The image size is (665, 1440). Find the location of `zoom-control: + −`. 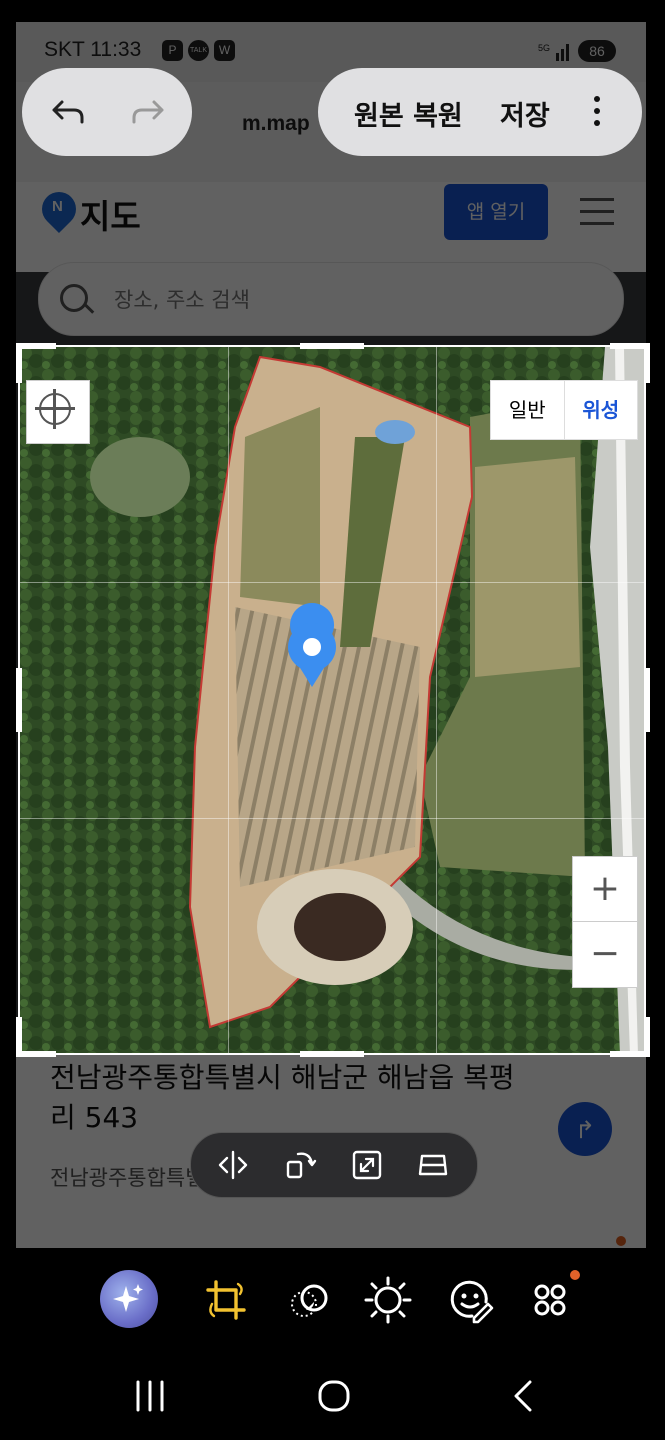

zoom-control: + − is located at coordinates (605, 922).